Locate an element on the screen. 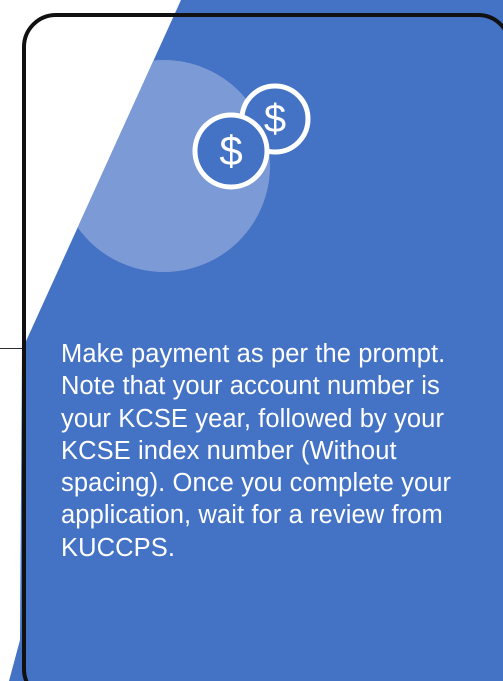 The image size is (503, 681). front-coin-glyph: $ is located at coordinates (230, 150).